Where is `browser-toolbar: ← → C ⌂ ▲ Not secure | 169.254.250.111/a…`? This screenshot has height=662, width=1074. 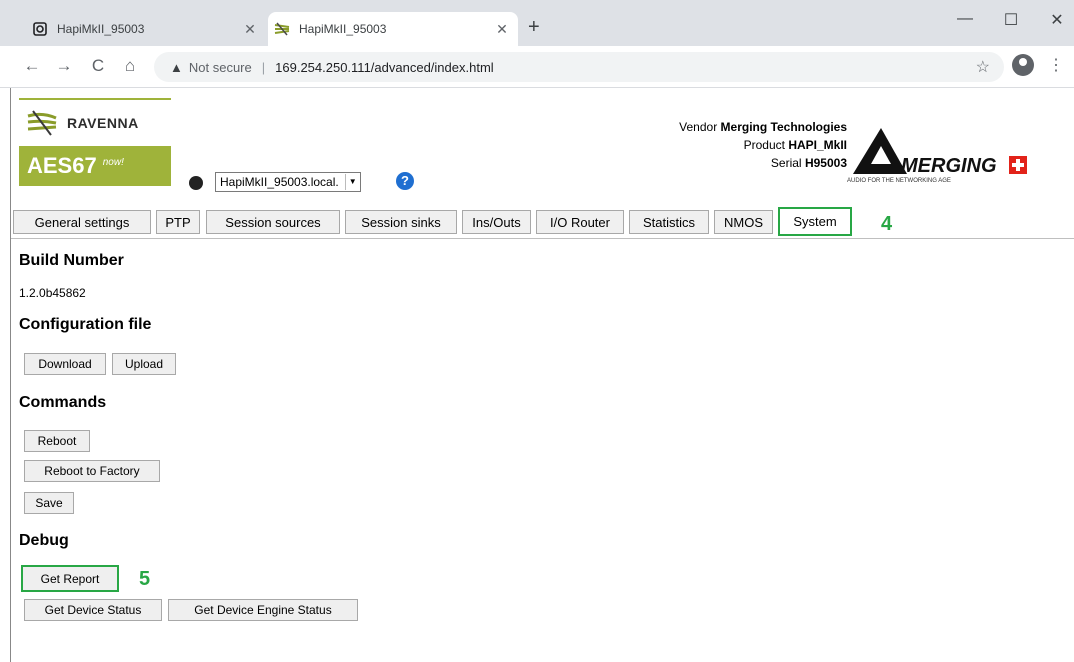 browser-toolbar: ← → C ⌂ ▲ Not secure | 169.254.250.111/a… is located at coordinates (537, 67).